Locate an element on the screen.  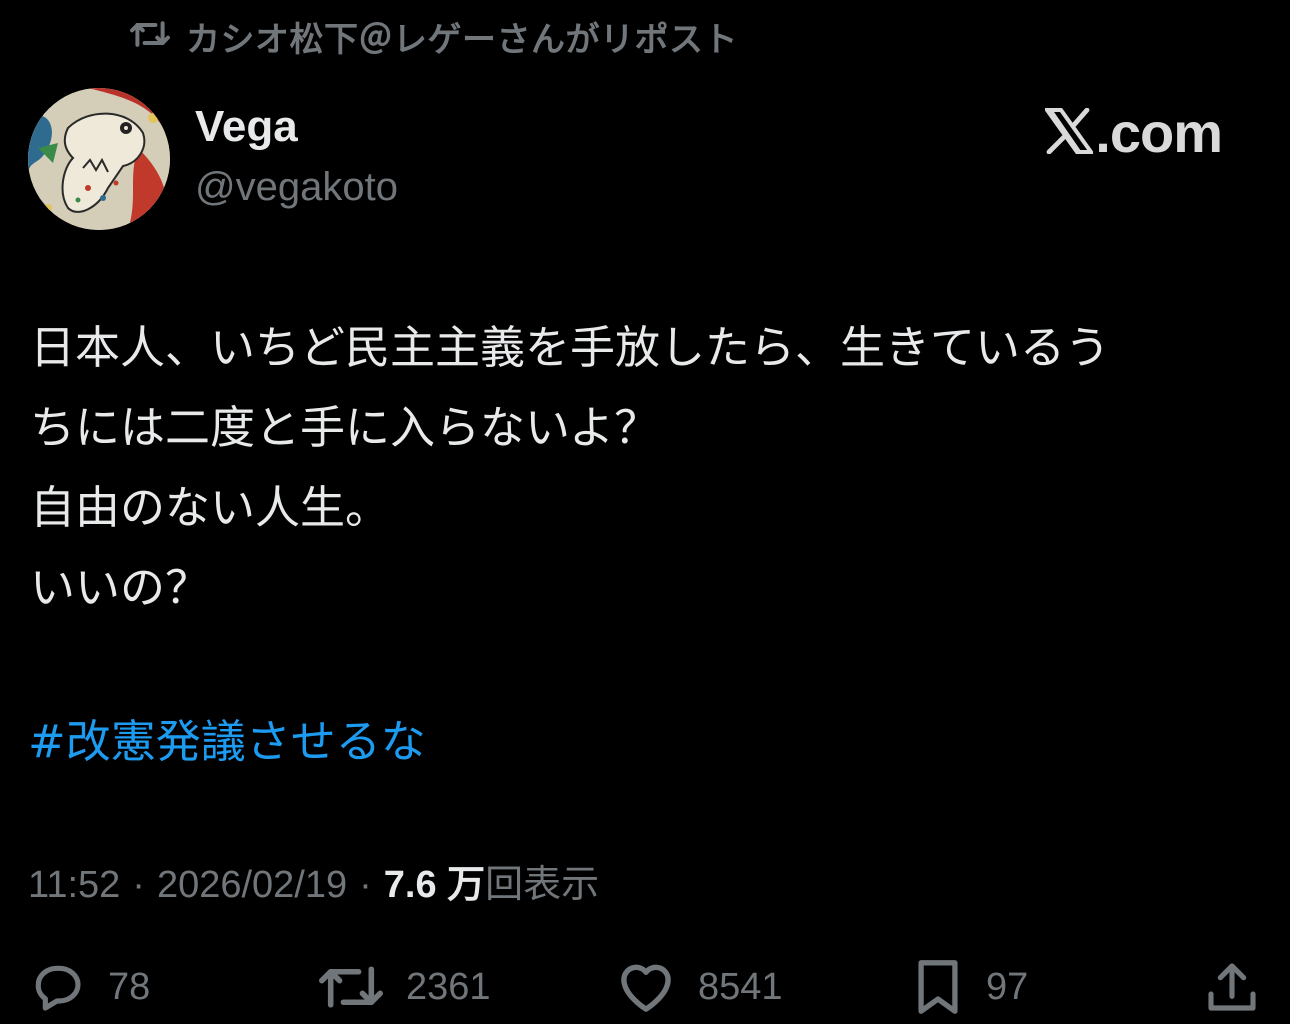
tweet-line: 日本人、いちど民主主義を手放したら、生きているう is located at coordinates (570, 347).